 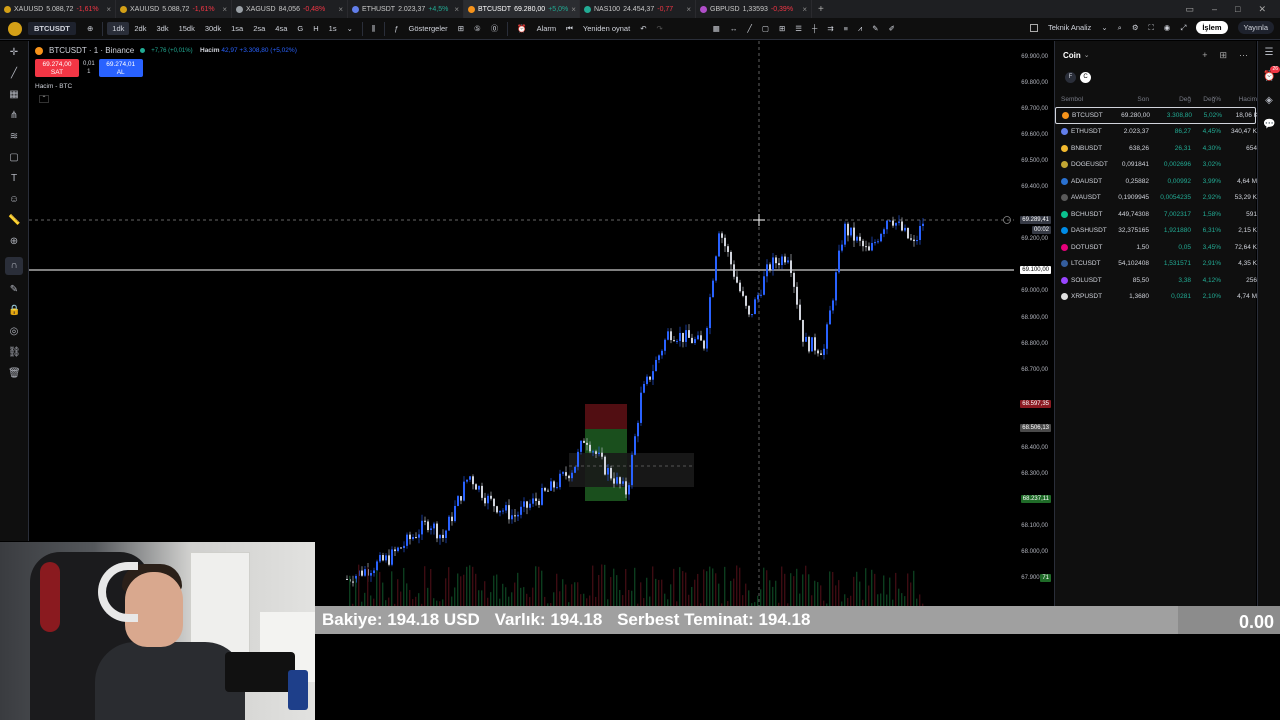 I want to click on browser-tab: GBPUSD 1,33593 -0,39% ×, so click(x=754, y=9).